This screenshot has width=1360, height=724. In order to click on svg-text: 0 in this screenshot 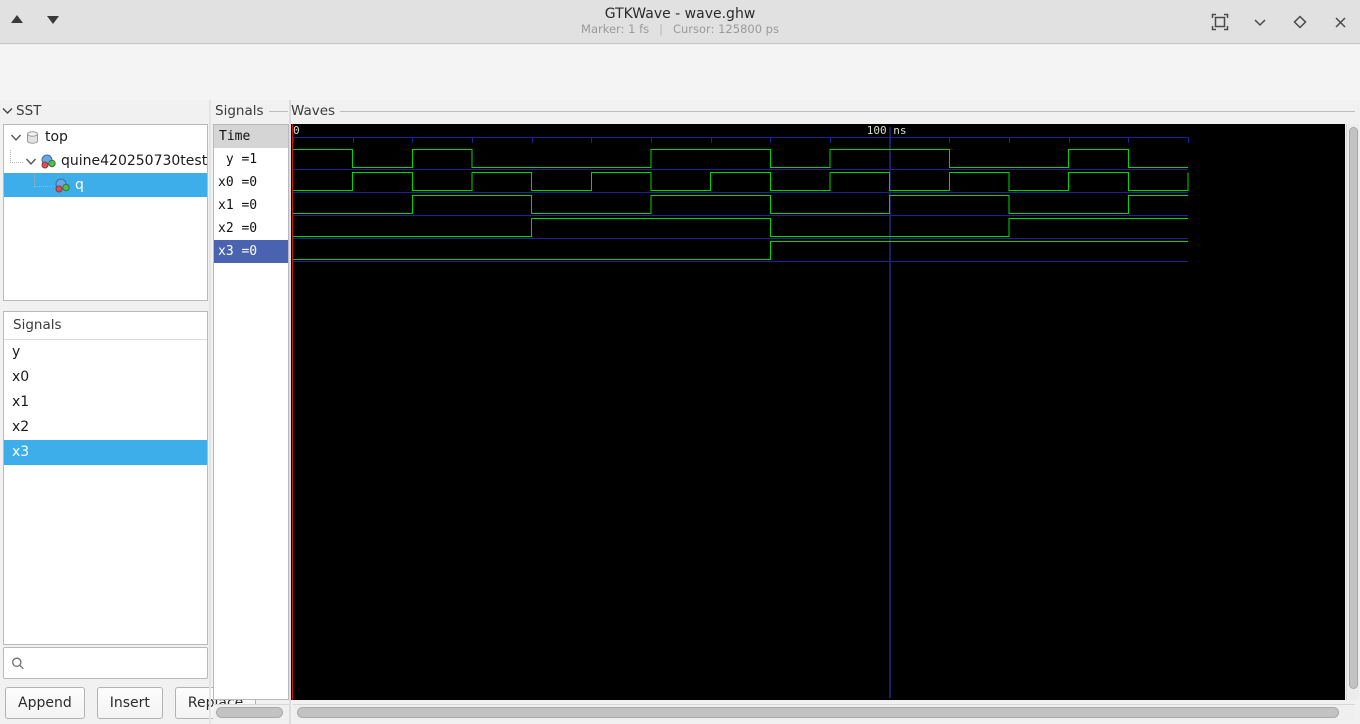, I will do `click(296, 130)`.